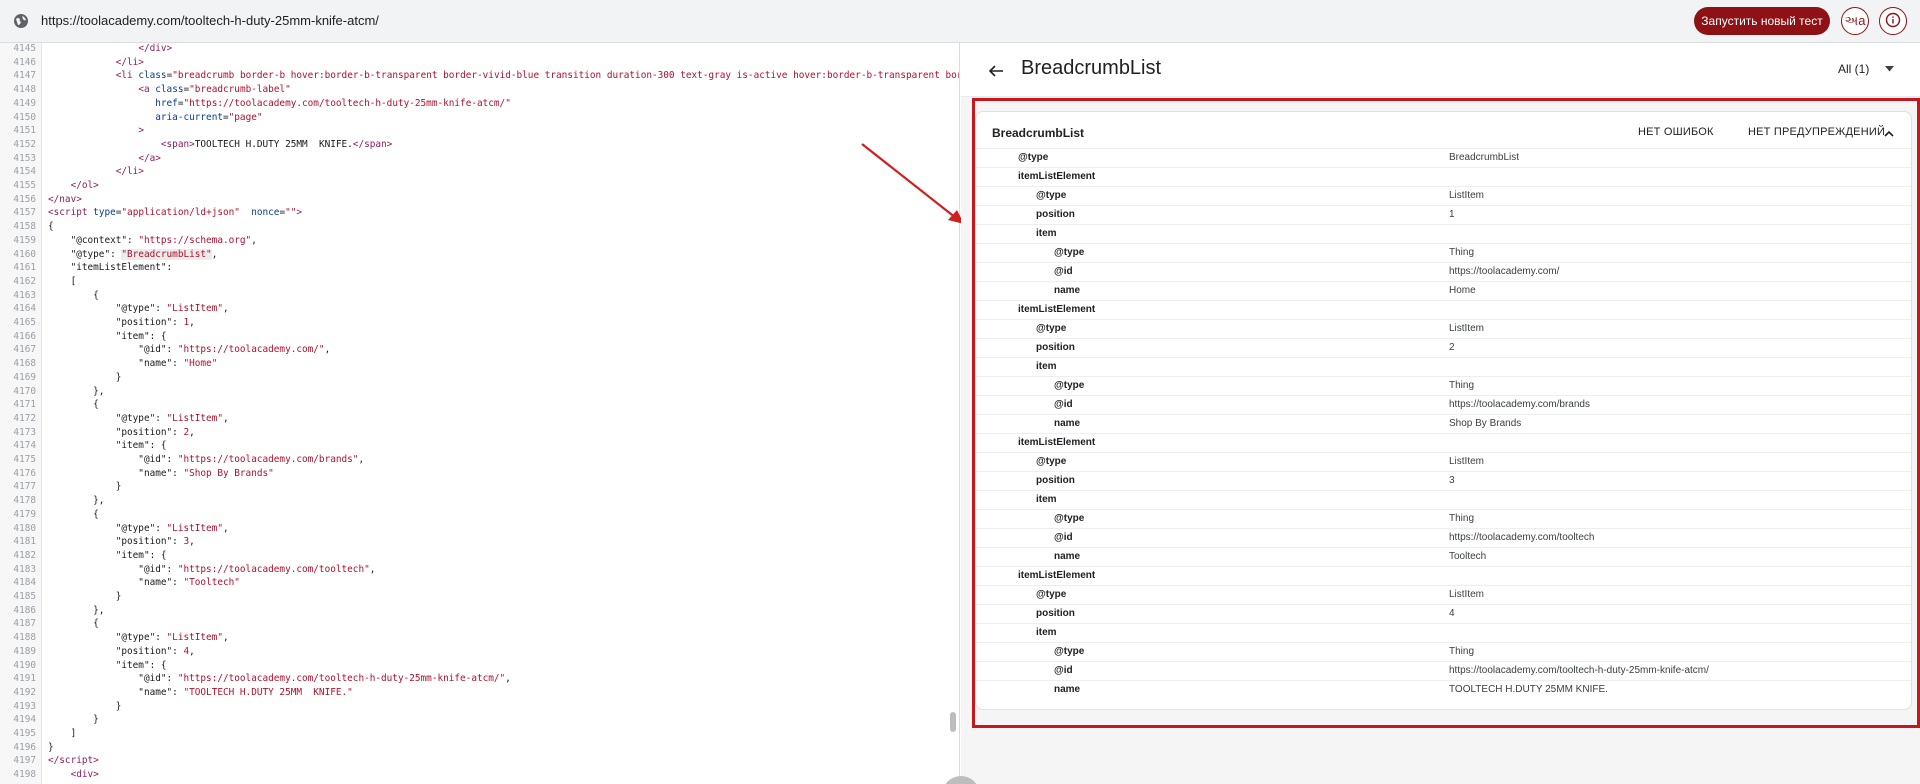  What do you see at coordinates (1443, 556) in the screenshot?
I see `property-row: name Tooltech` at bounding box center [1443, 556].